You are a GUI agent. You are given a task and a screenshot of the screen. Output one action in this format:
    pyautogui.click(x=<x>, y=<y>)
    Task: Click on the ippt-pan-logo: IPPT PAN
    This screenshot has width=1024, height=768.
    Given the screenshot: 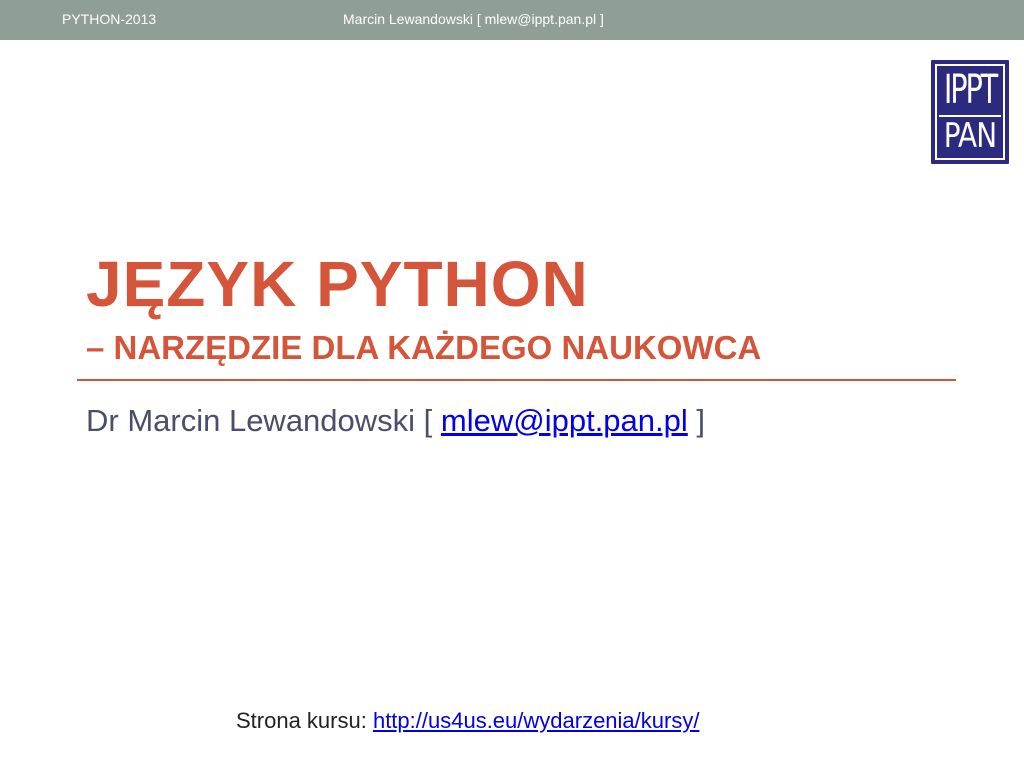 What is the action you would take?
    pyautogui.click(x=970, y=112)
    